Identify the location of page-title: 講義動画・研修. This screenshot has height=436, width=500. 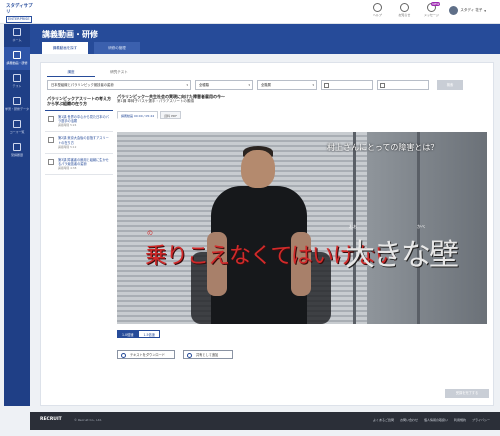
(70, 34).